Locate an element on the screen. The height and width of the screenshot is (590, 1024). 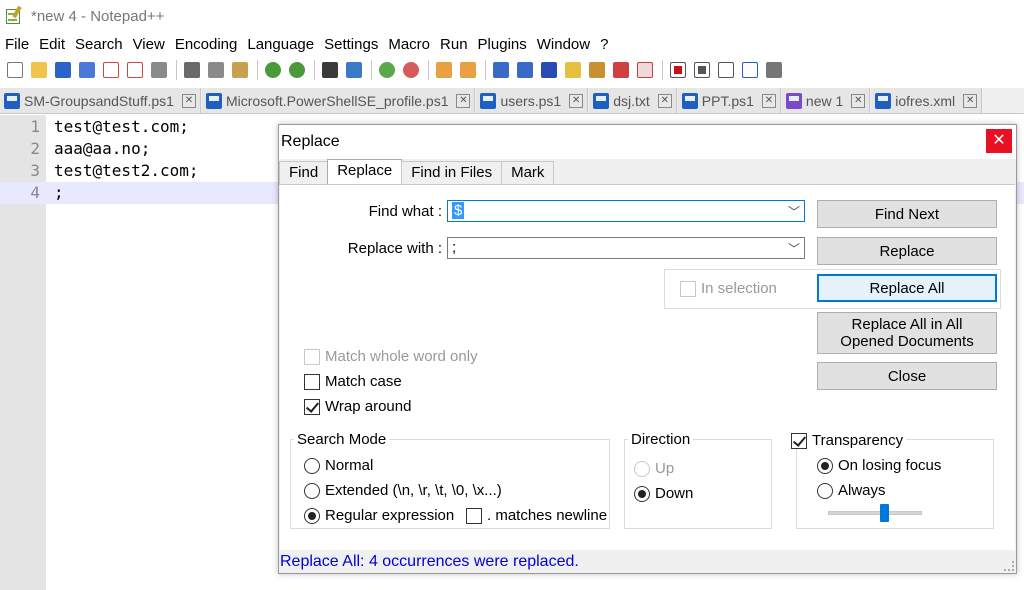
transparency-checkbox is located at coordinates (799, 440).